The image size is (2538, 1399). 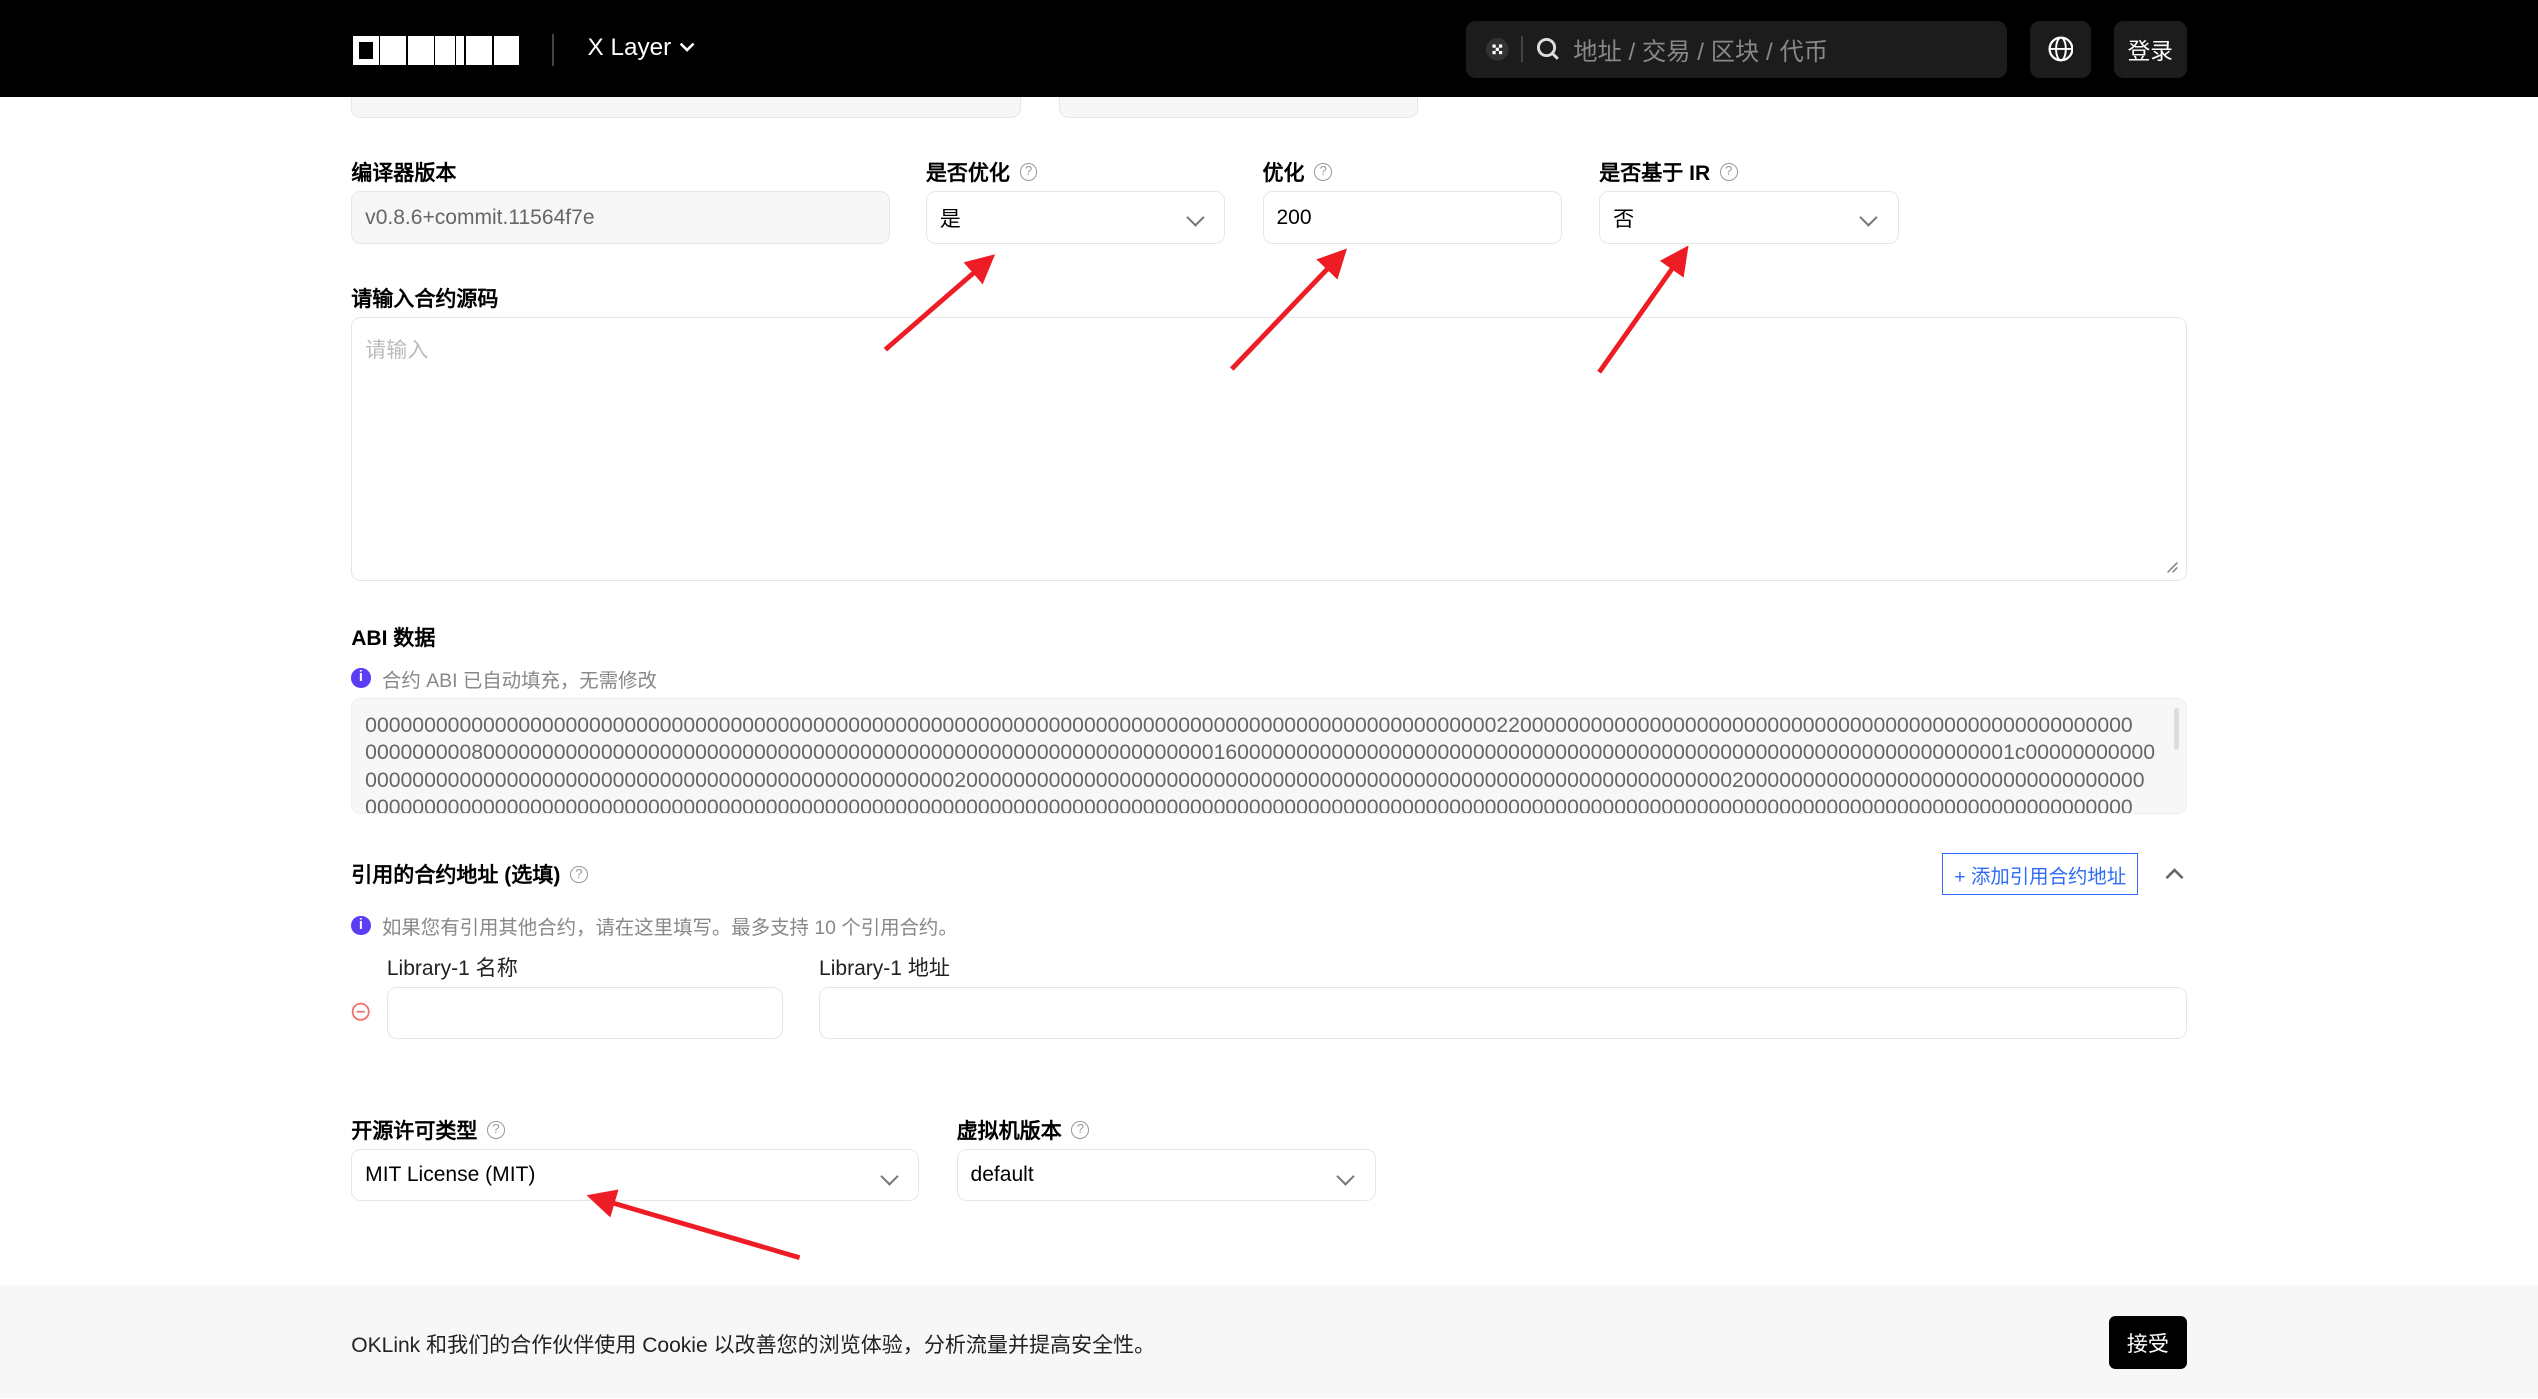 I want to click on abi-info-text: 合约 ABI 已自动填充，无需修改, so click(x=519, y=680).